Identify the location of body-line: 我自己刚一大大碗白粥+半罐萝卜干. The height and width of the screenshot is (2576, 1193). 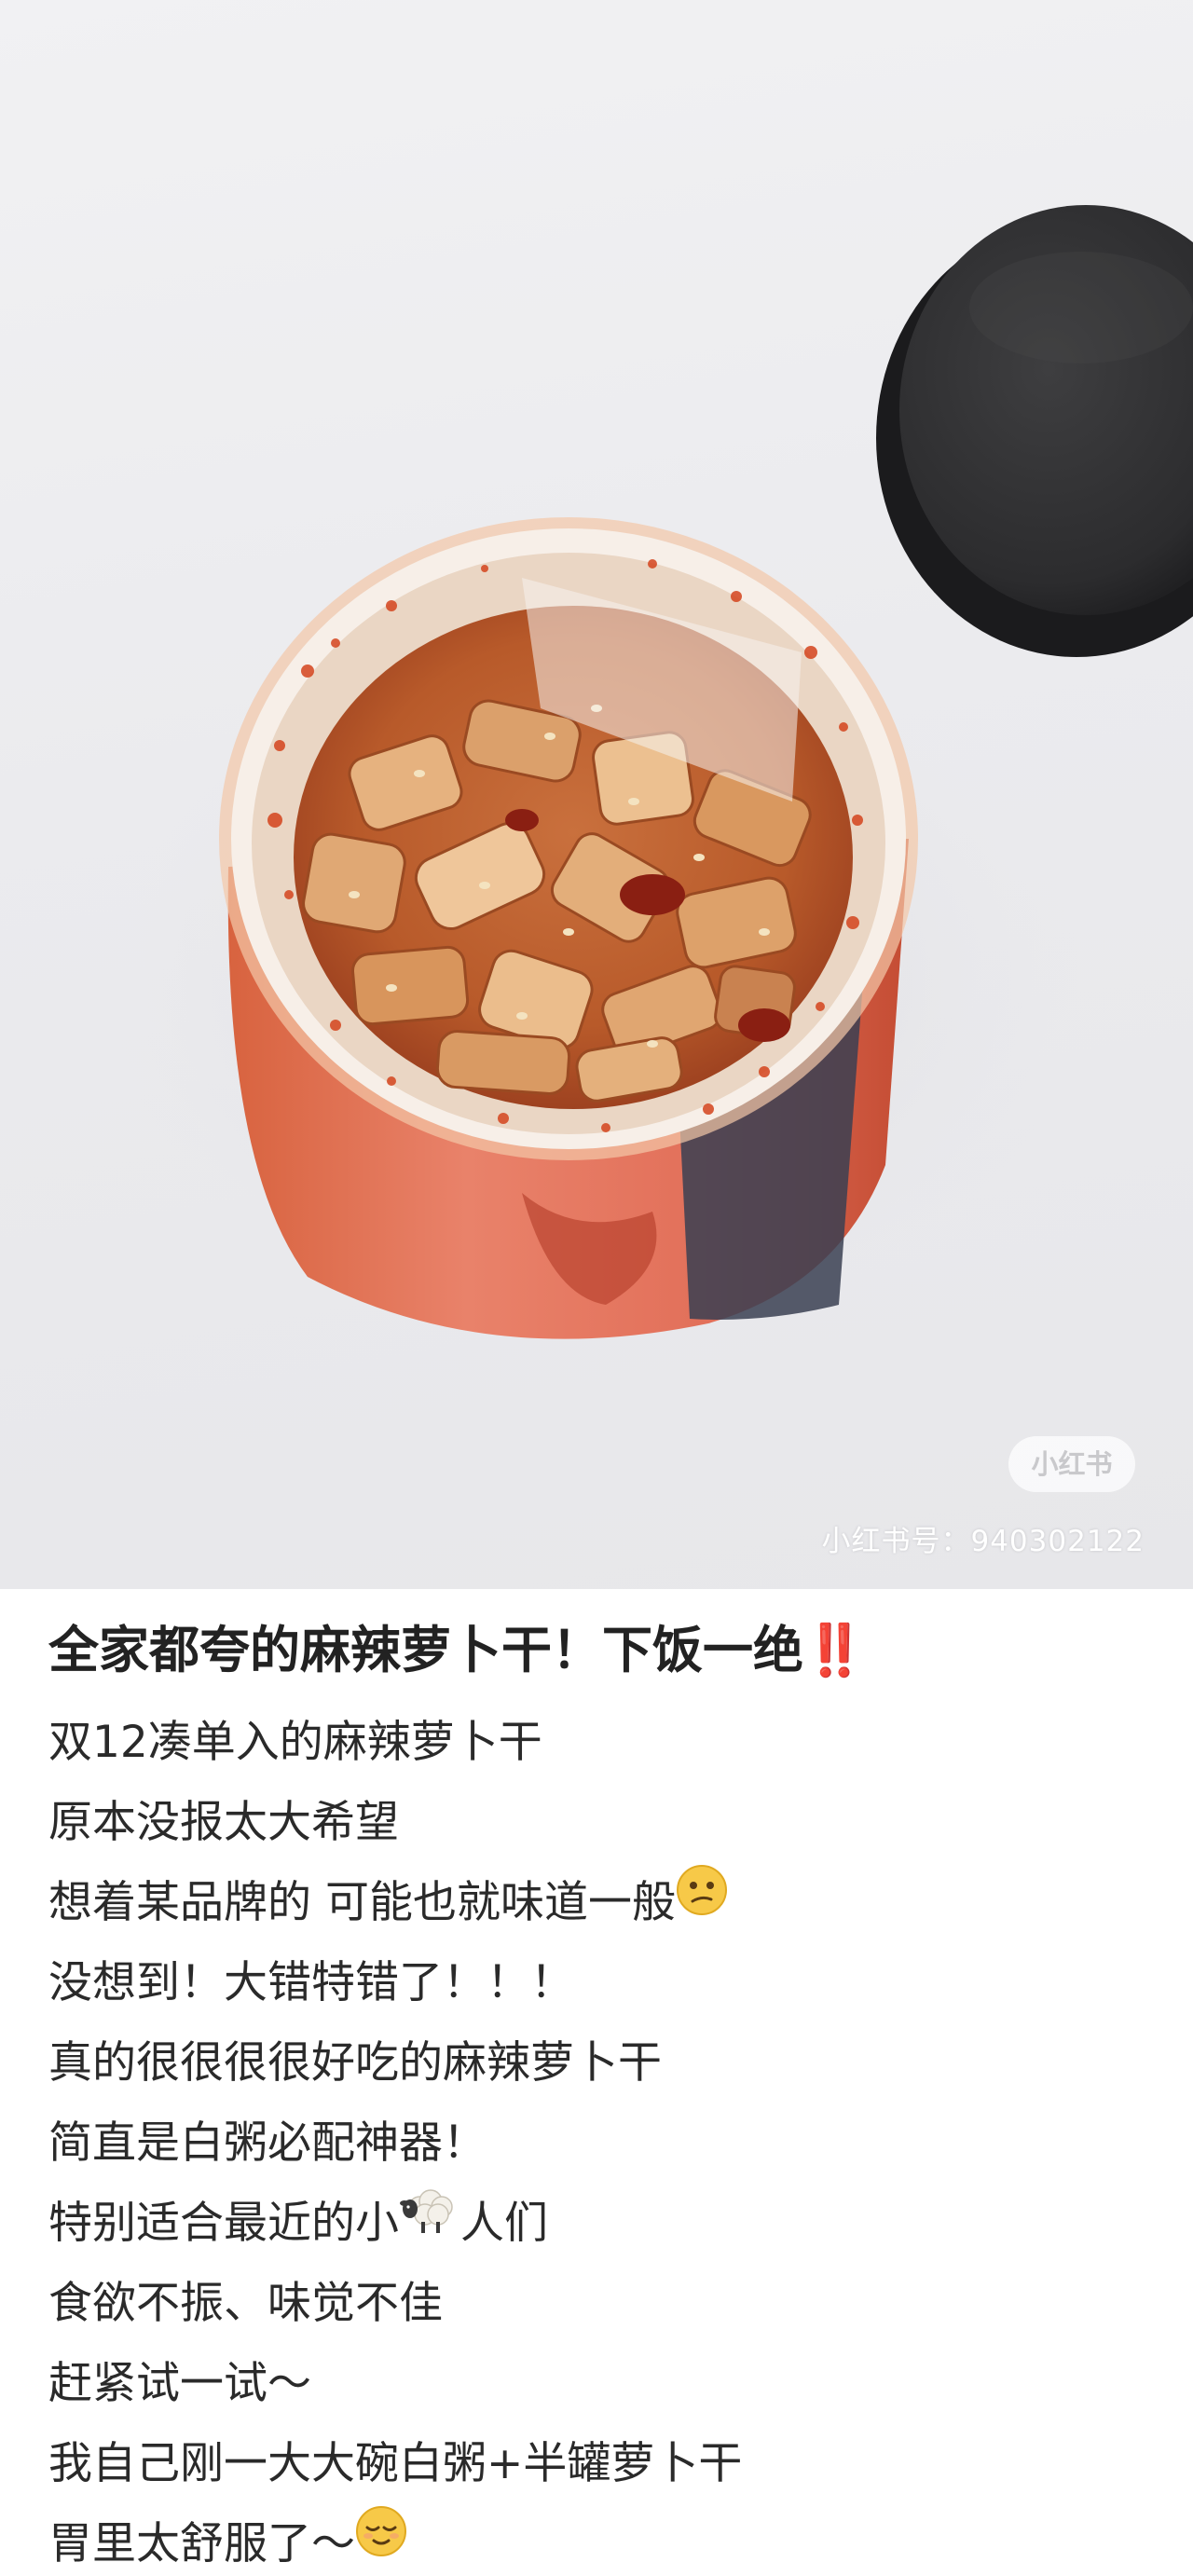
(603, 2464).